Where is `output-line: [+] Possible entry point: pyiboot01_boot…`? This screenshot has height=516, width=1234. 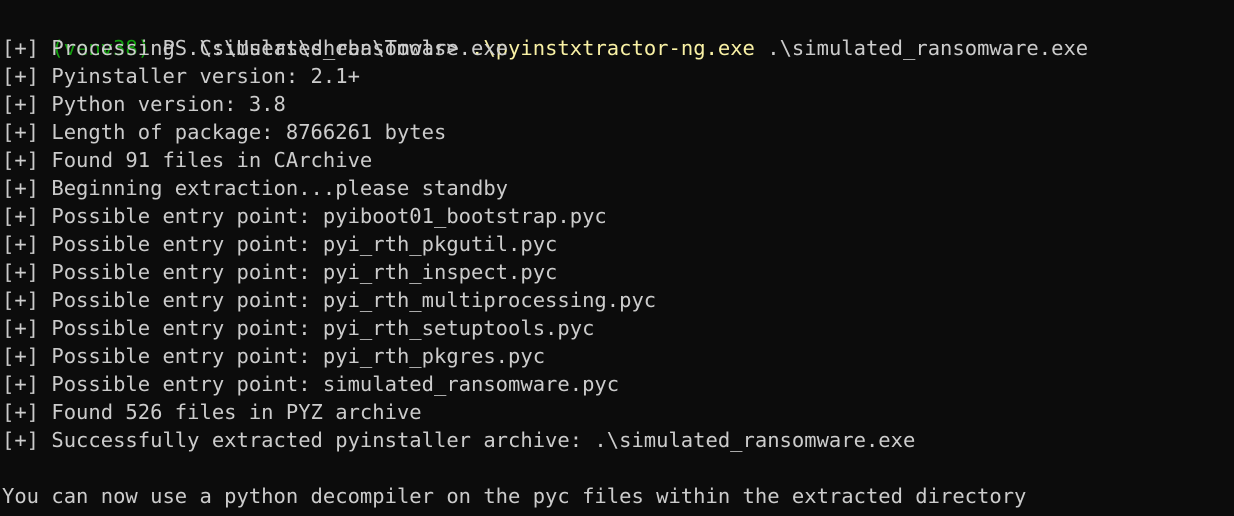 output-line: [+] Possible entry point: pyiboot01_boot… is located at coordinates (304, 216).